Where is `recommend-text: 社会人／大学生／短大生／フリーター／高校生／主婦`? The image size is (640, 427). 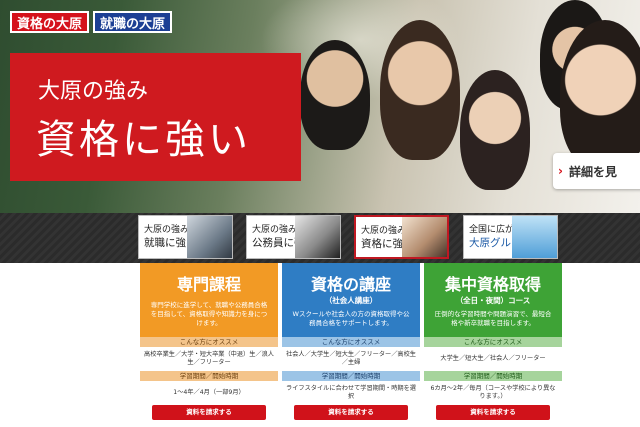
recommend-text: 社会人／大学生／短大生／フリーター／高校生／主婦 is located at coordinates (351, 358).